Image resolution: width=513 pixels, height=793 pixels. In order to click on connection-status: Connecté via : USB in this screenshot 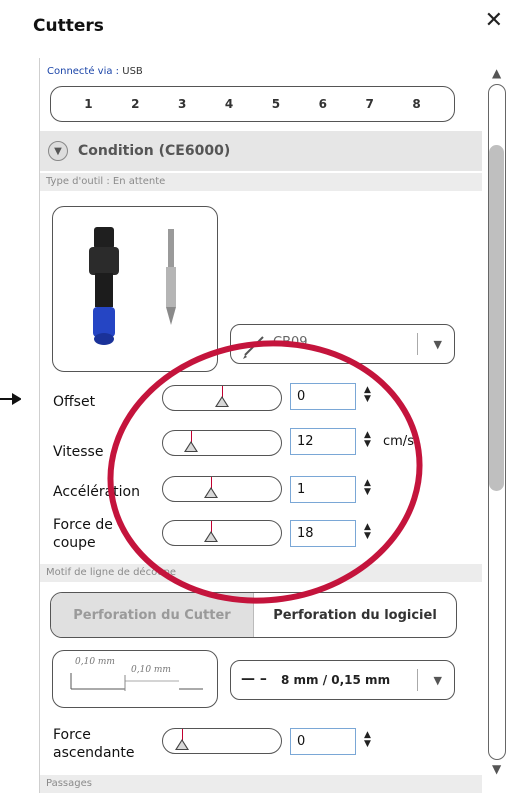, I will do `click(95, 71)`.